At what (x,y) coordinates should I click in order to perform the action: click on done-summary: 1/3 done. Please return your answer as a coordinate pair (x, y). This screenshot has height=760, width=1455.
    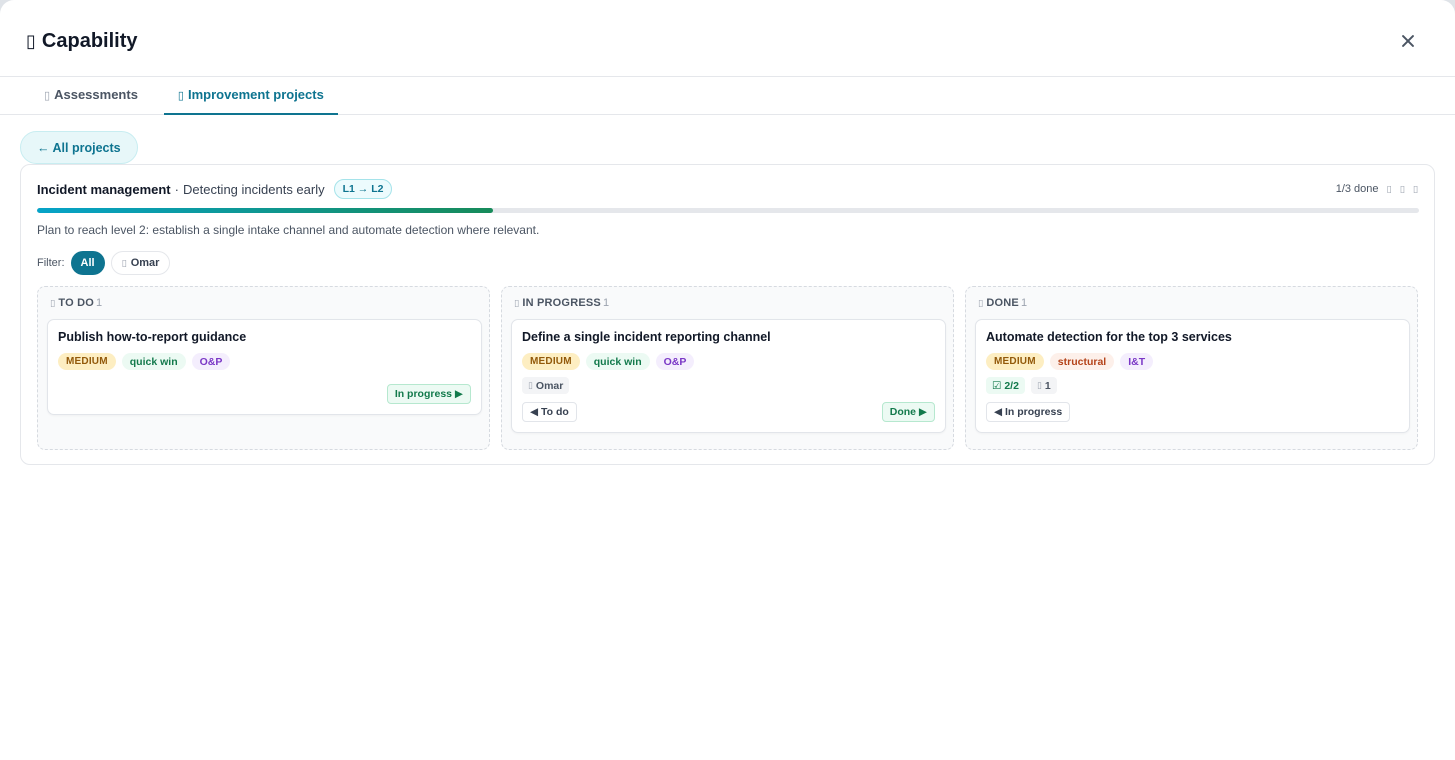
    Looking at the image, I should click on (1357, 189).